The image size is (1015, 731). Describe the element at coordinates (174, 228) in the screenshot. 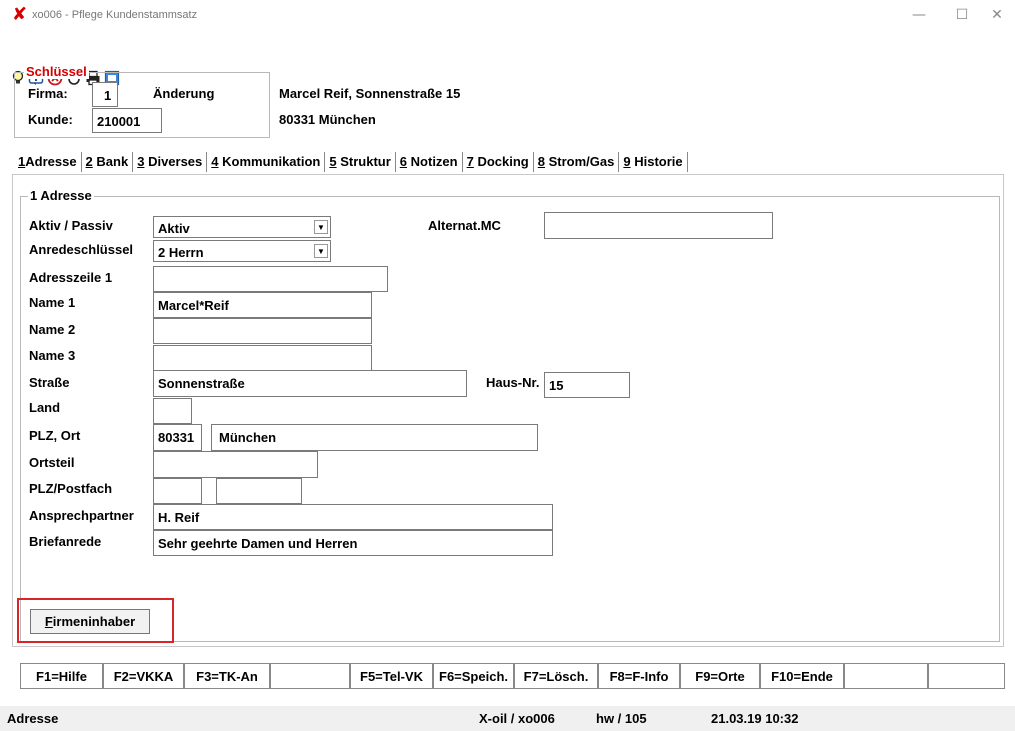

I see `aktiv-passiv-value: Aktiv` at that location.